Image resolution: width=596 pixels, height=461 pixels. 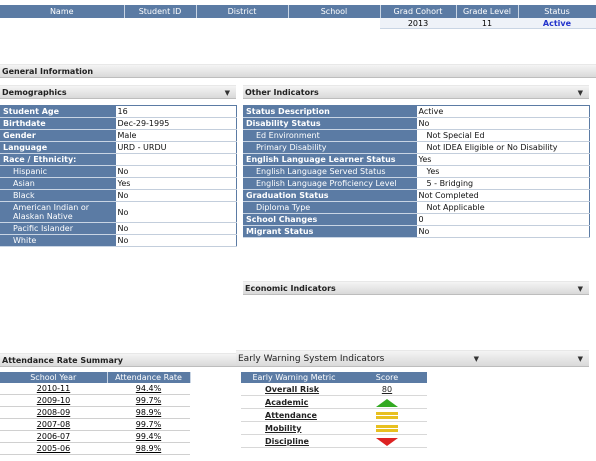 I want to click on field-label: English Language Proficiency Level, so click(x=330, y=183).